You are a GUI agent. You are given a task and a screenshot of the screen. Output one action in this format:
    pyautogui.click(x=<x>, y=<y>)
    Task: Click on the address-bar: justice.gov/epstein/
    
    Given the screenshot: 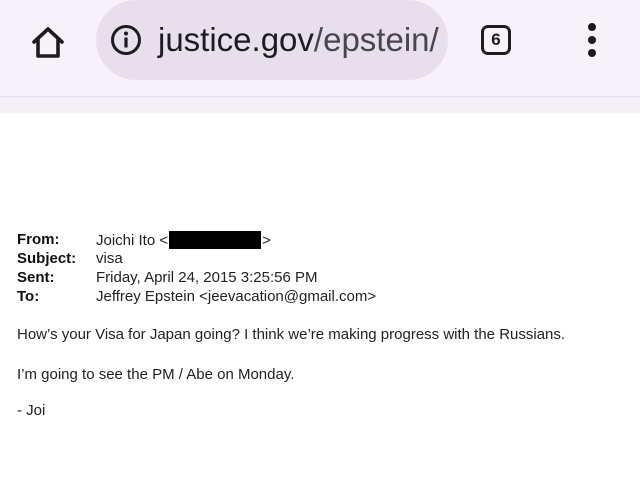 What is the action you would take?
    pyautogui.click(x=272, y=40)
    